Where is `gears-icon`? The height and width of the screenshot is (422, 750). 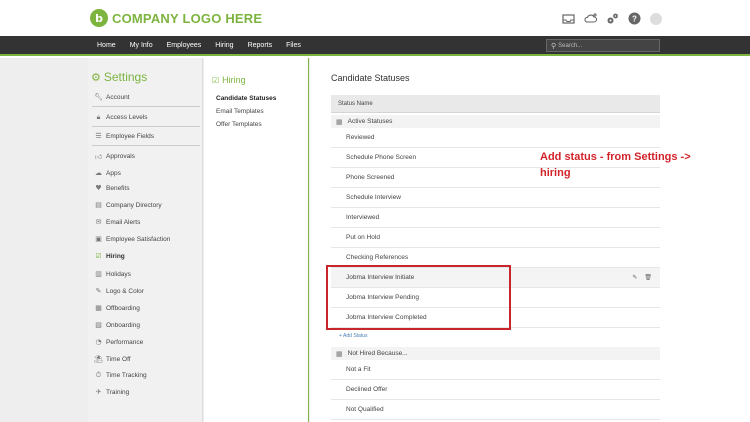
gears-icon is located at coordinates (612, 18).